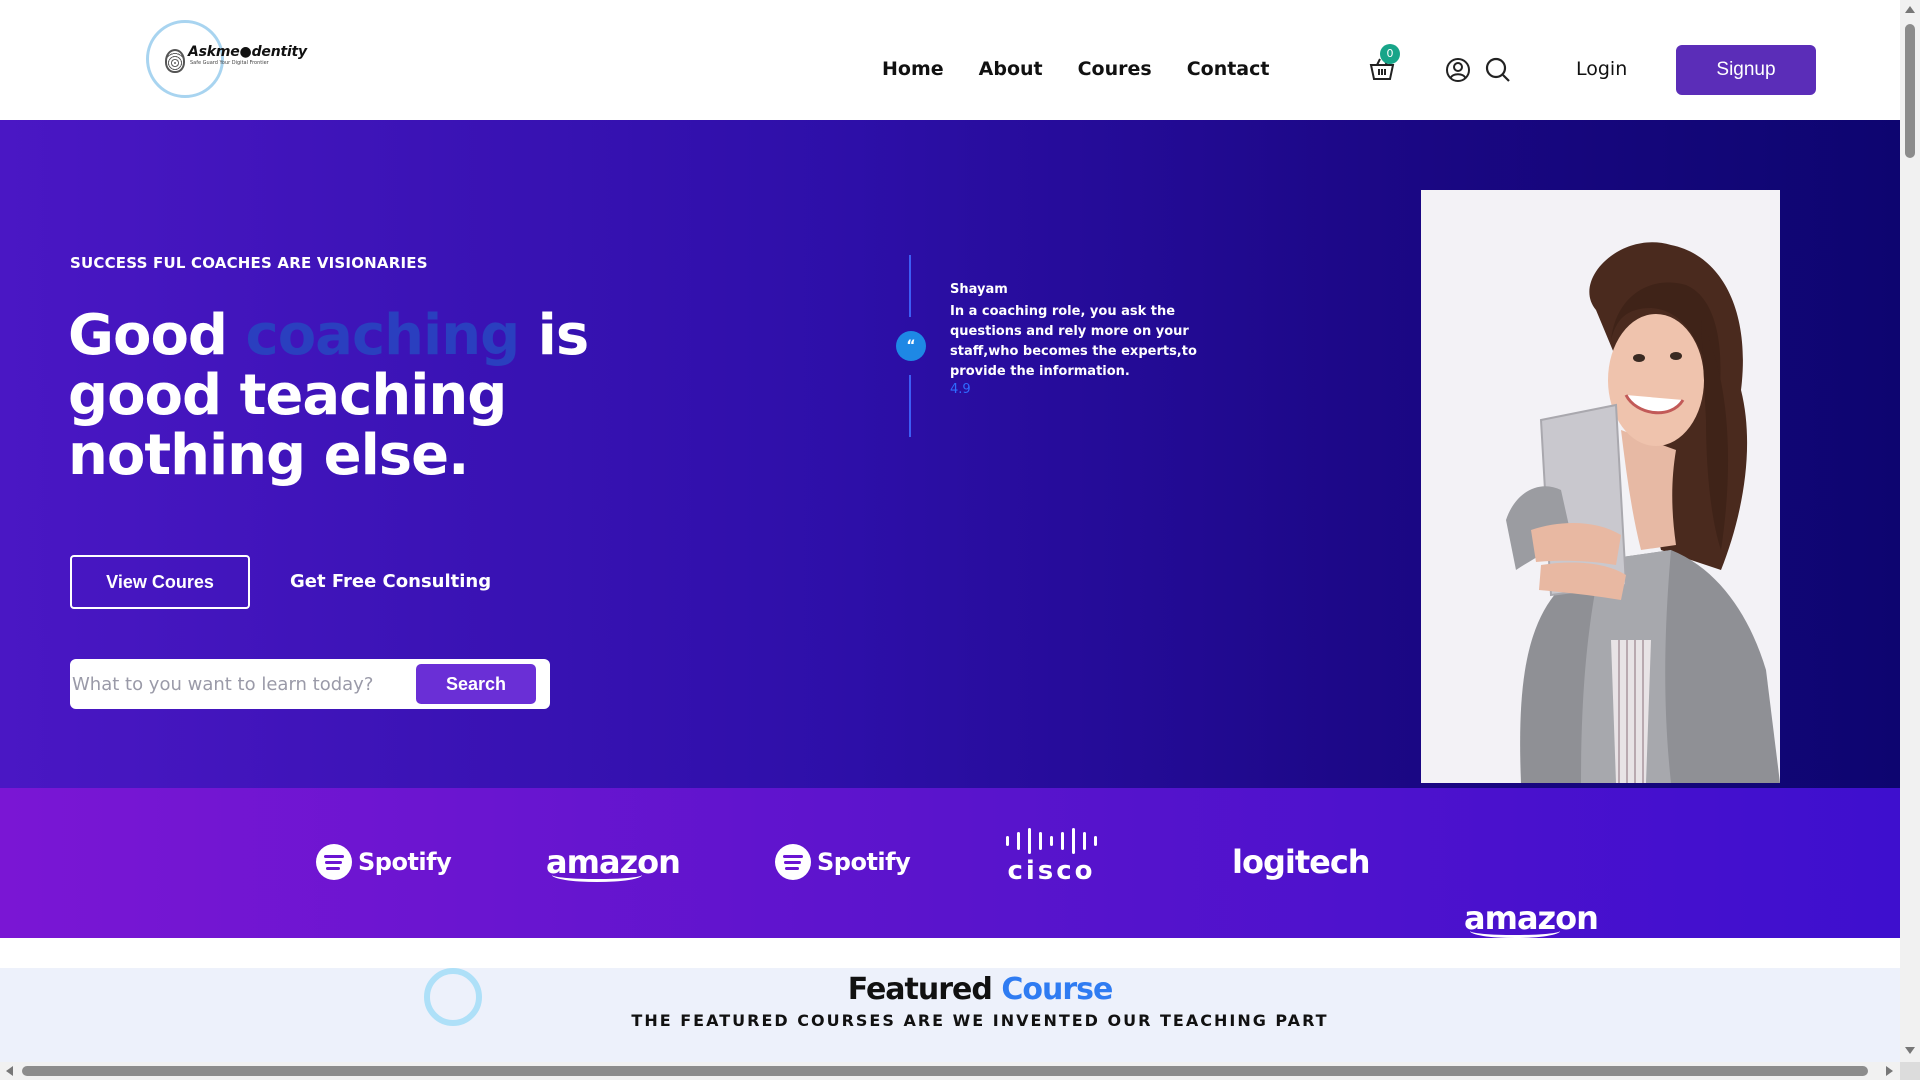 Image resolution: width=1920 pixels, height=1080 pixels. What do you see at coordinates (1301, 862) in the screenshot?
I see `partner-logo-logitech: logitech` at bounding box center [1301, 862].